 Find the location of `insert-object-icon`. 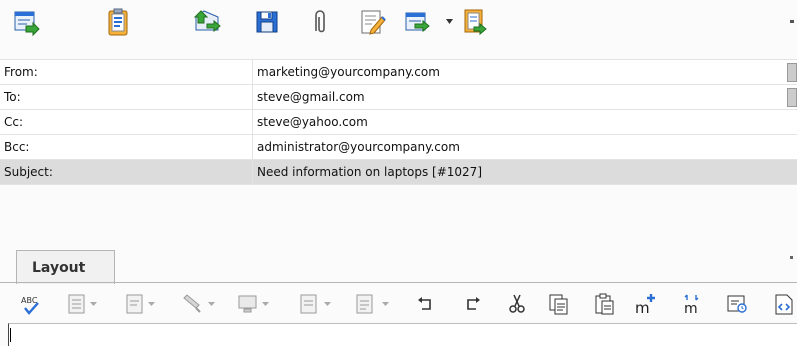

insert-object-icon is located at coordinates (248, 304).